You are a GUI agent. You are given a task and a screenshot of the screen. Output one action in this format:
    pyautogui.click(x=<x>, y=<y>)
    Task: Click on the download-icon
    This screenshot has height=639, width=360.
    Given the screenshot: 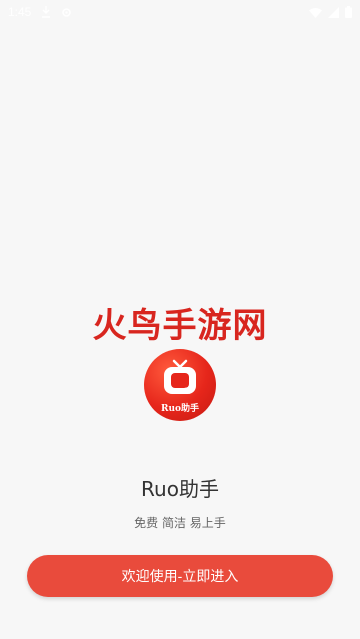 What is the action you would take?
    pyautogui.click(x=46, y=12)
    